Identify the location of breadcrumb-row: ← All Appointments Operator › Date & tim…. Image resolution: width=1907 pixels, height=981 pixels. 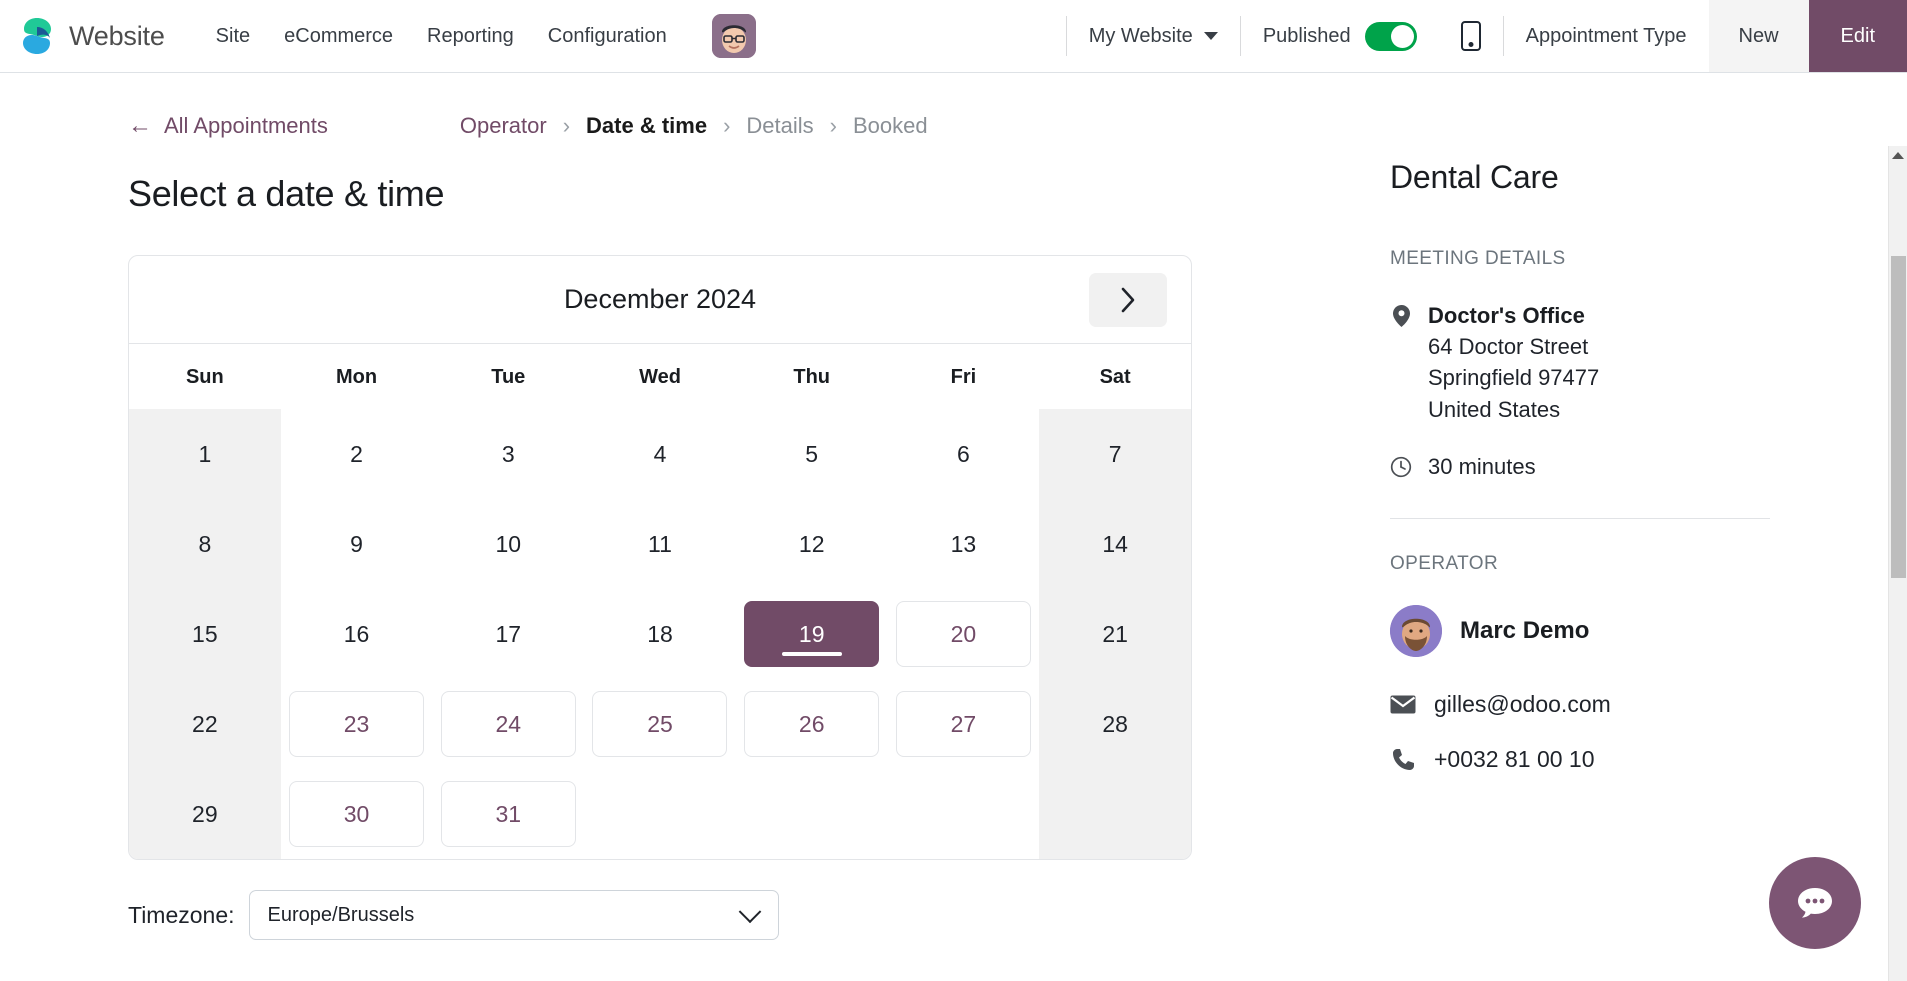
(675, 112).